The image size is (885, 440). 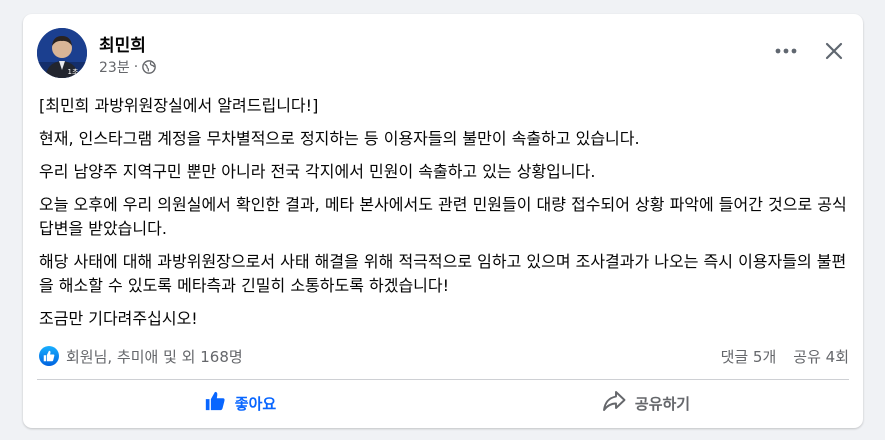 What do you see at coordinates (834, 51) in the screenshot?
I see `close-icon` at bounding box center [834, 51].